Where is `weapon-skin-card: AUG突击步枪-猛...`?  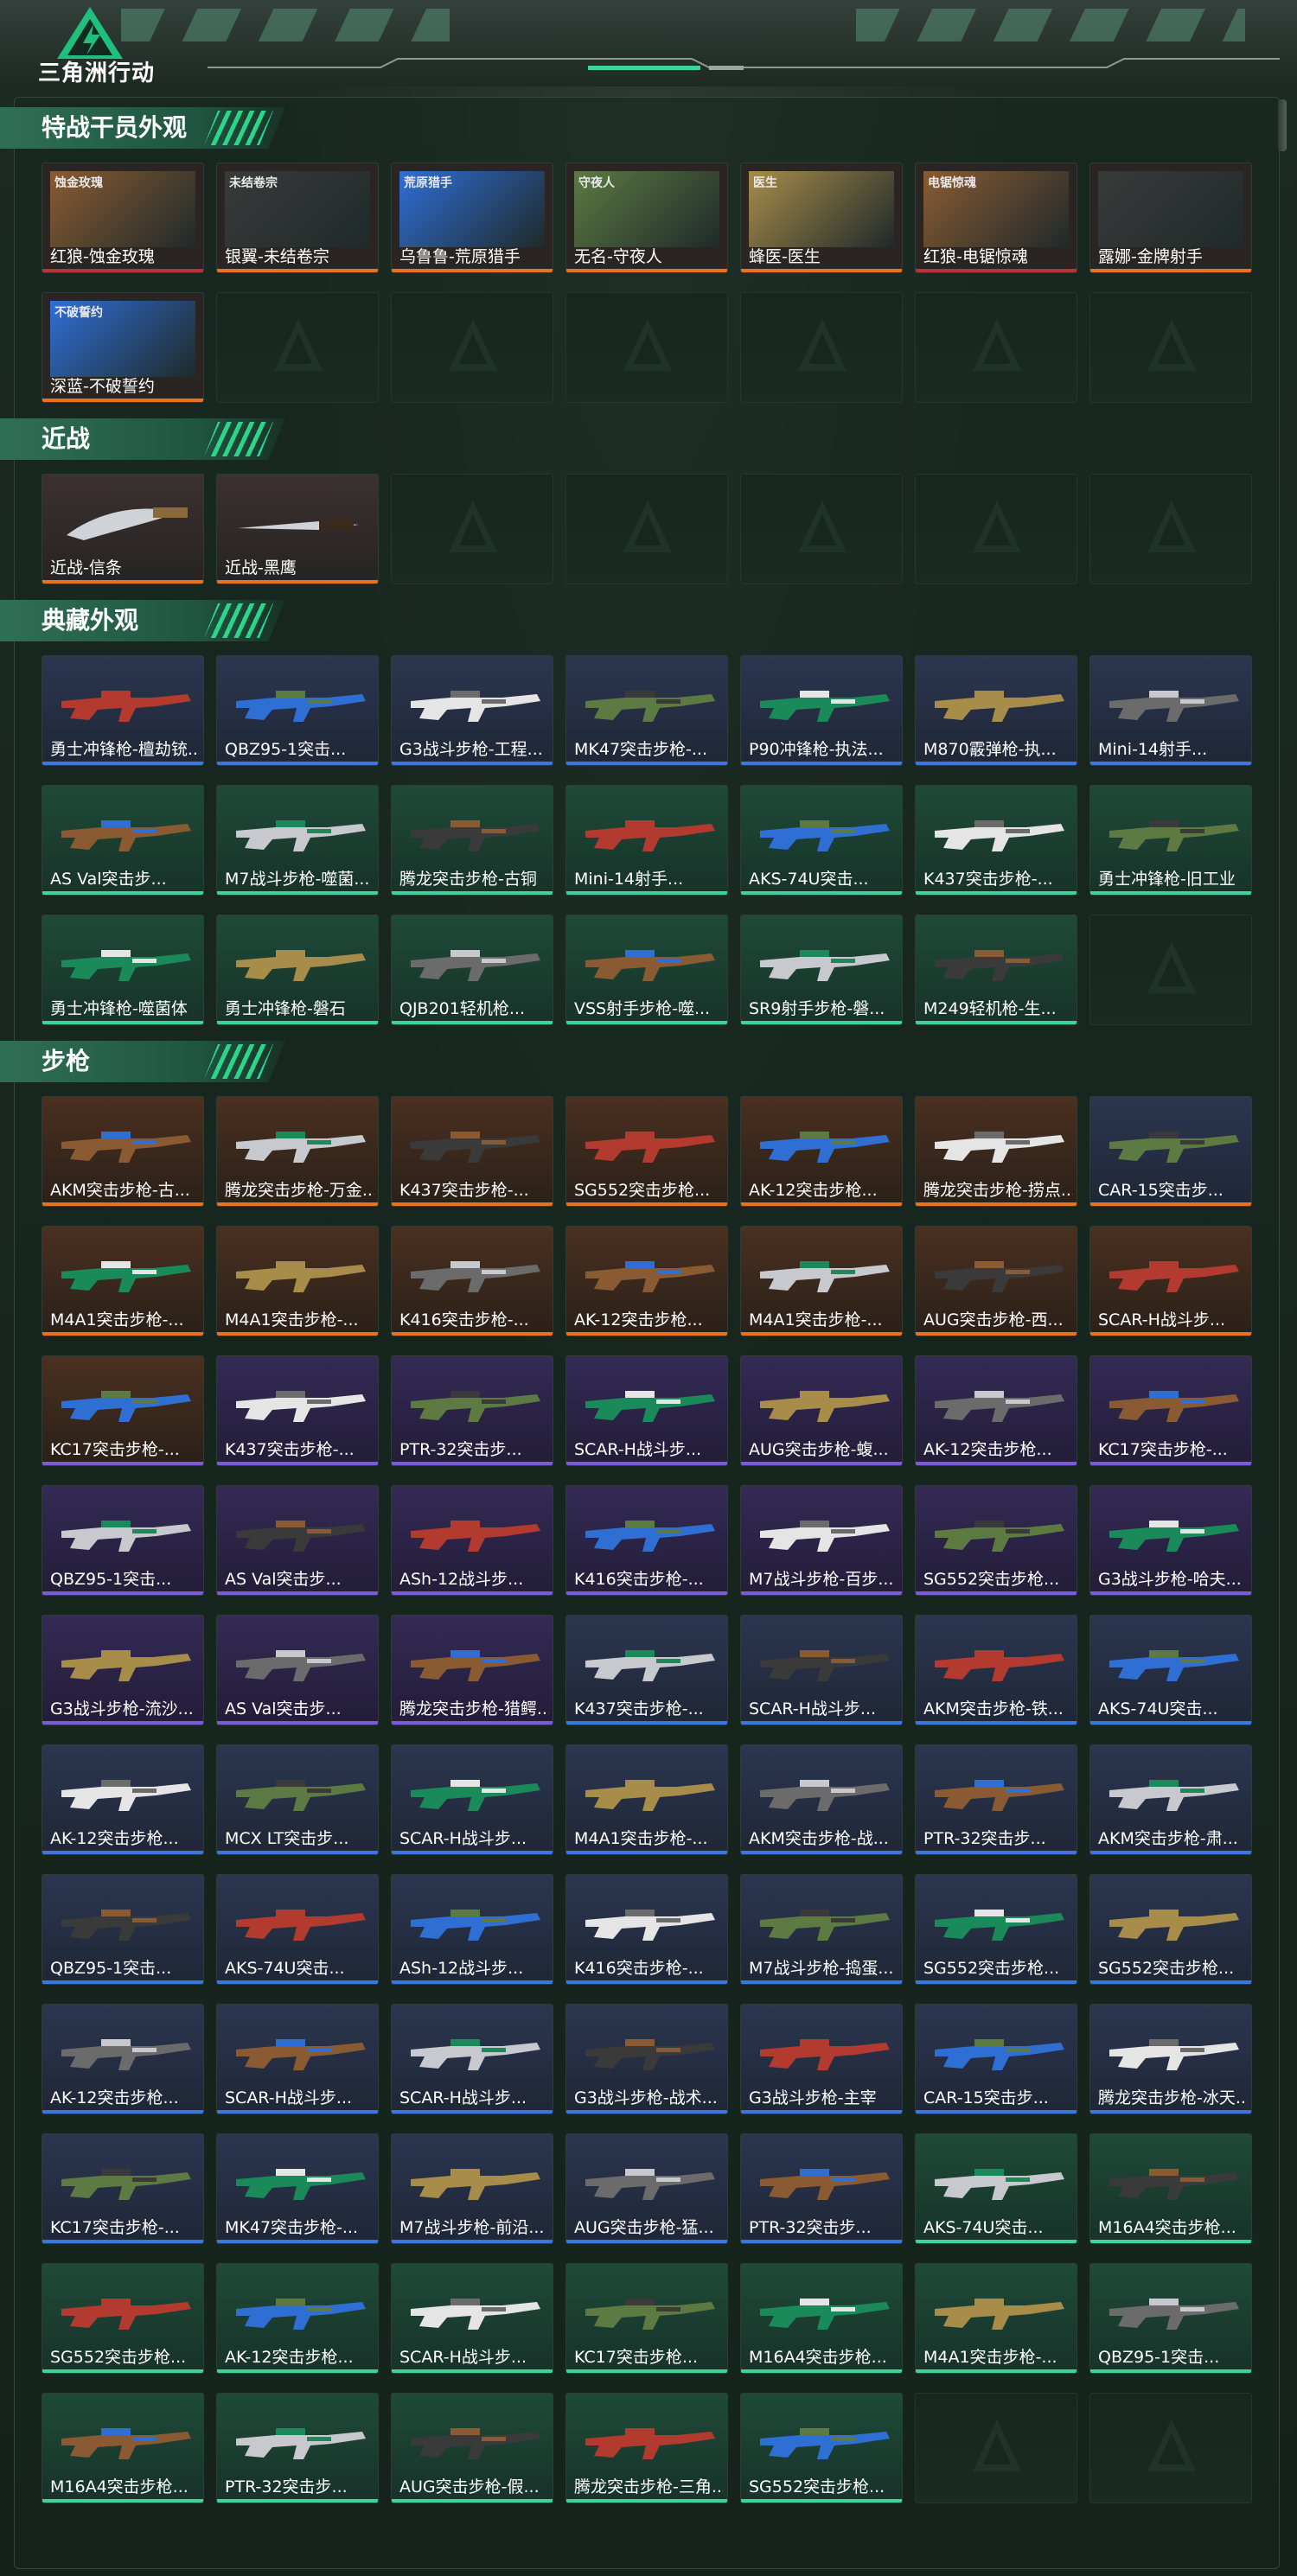 weapon-skin-card: AUG突击步枪-猛... is located at coordinates (647, 2188).